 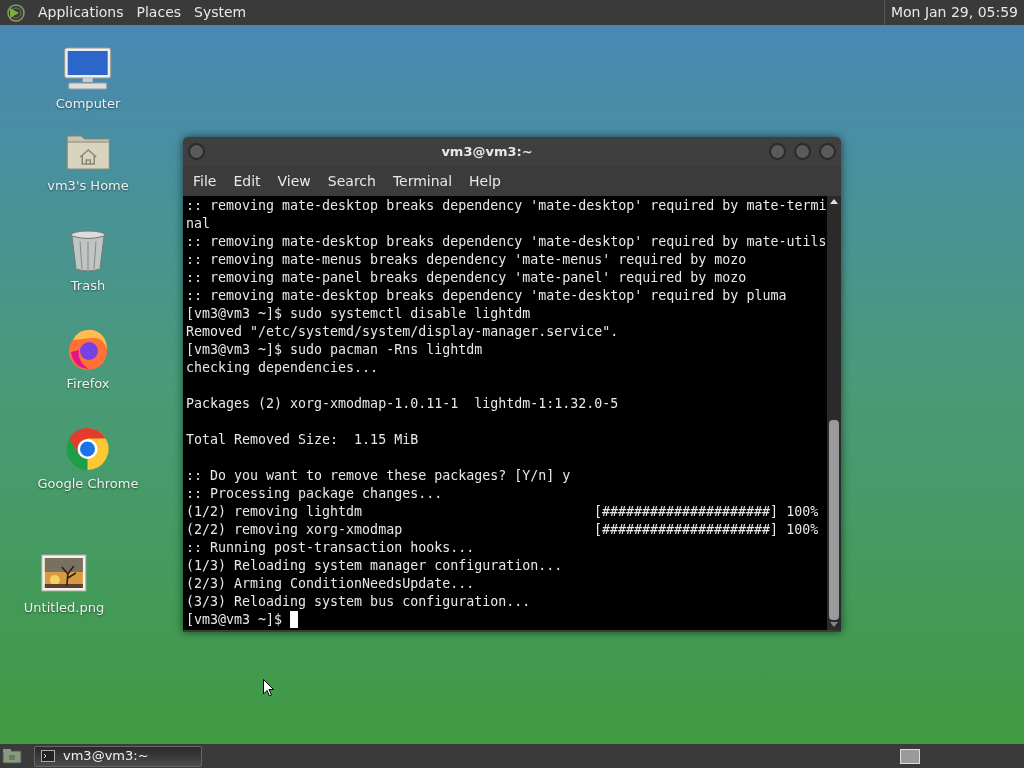 What do you see at coordinates (358, 314) in the screenshot?
I see `terminal-line: [vm3@vm3 ~]$ sudo systemctl disable lightdm` at bounding box center [358, 314].